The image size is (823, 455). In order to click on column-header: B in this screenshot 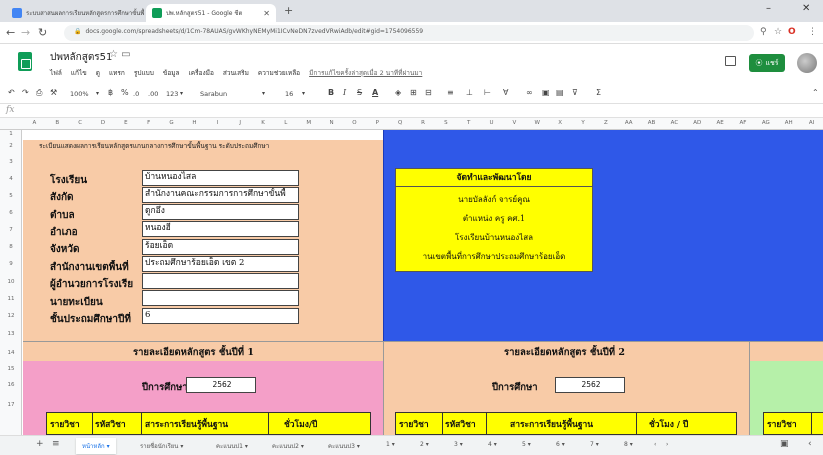, I will do `click(57, 123)`.